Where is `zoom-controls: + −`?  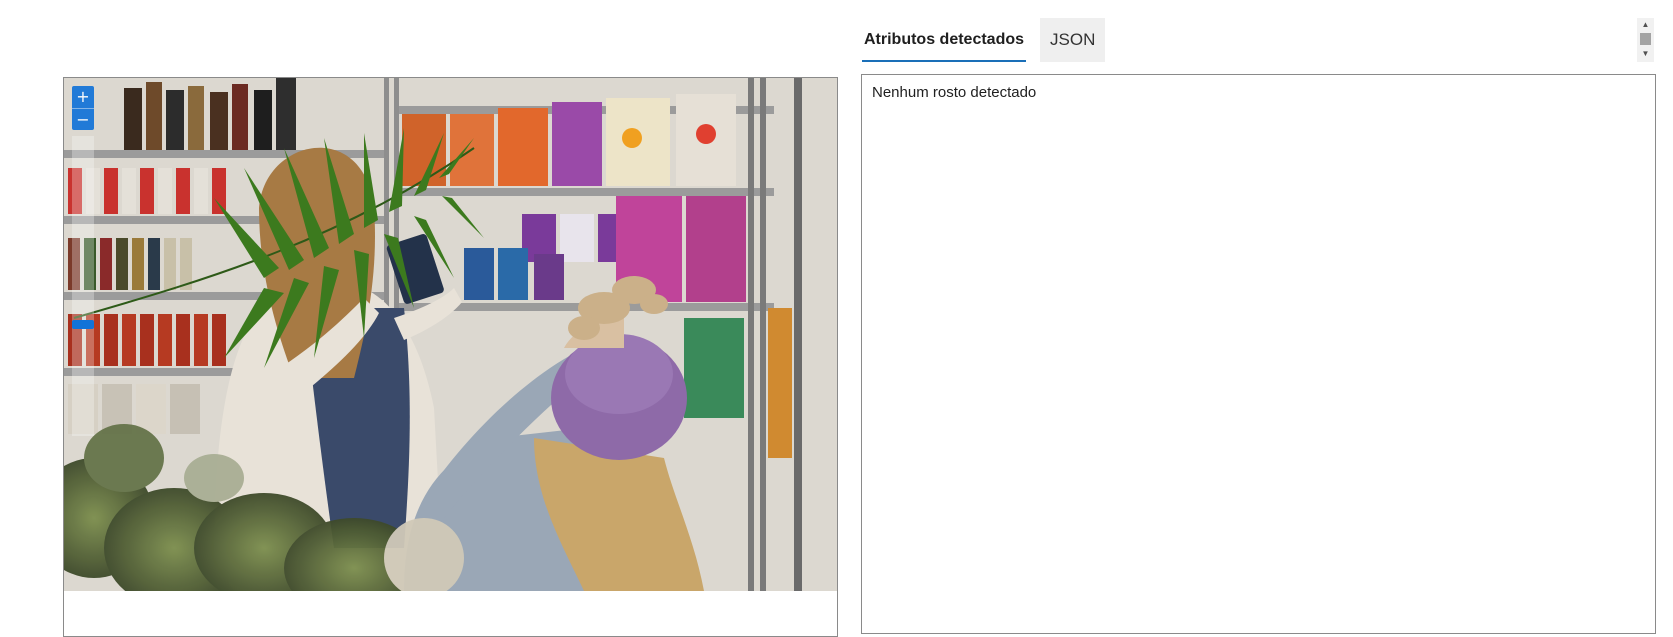
zoom-controls: + − is located at coordinates (83, 108).